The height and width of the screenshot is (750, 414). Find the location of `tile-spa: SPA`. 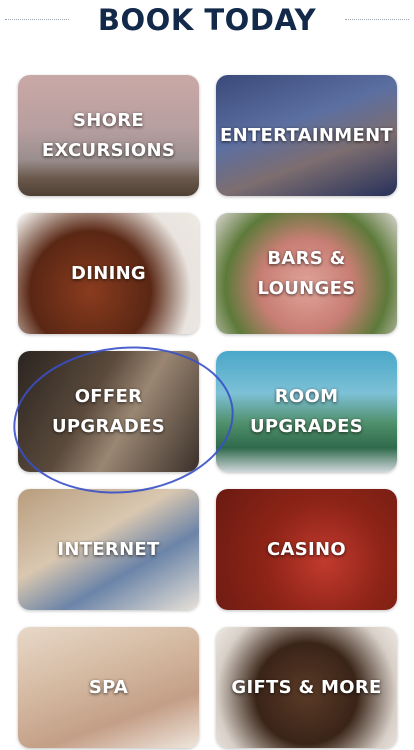

tile-spa: SPA is located at coordinates (108, 687).